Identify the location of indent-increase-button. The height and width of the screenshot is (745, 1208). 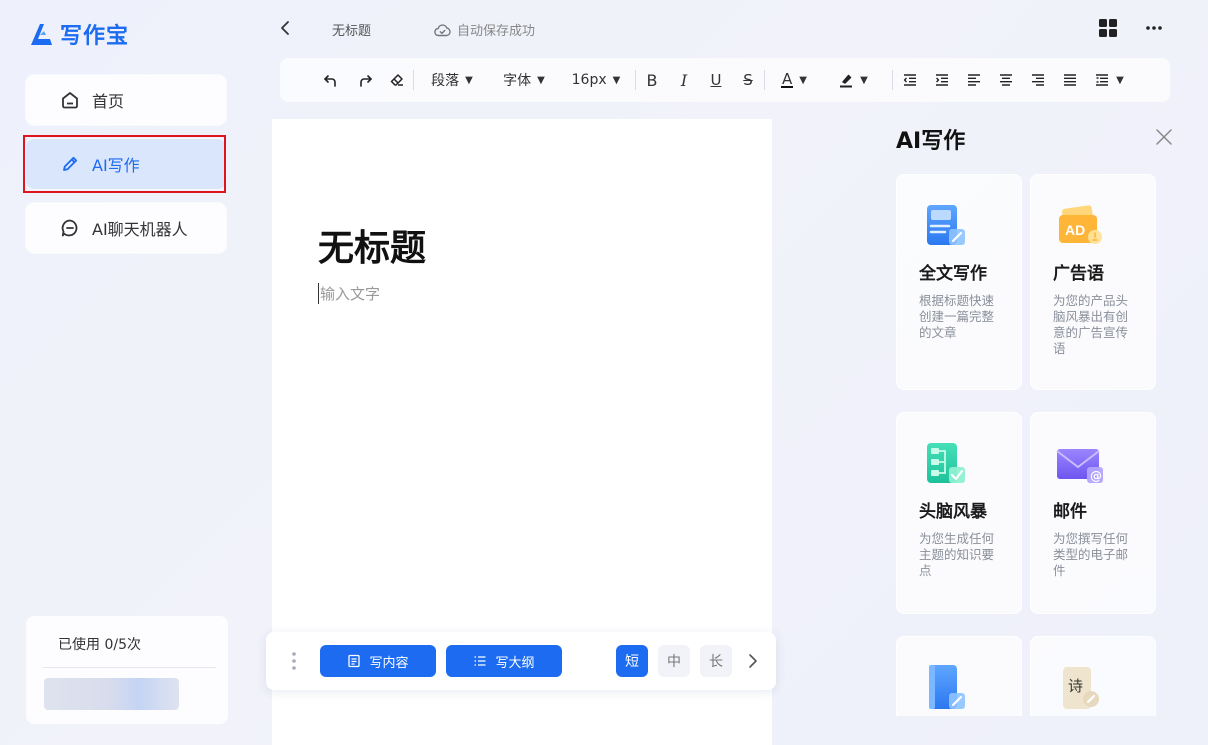
(942, 80).